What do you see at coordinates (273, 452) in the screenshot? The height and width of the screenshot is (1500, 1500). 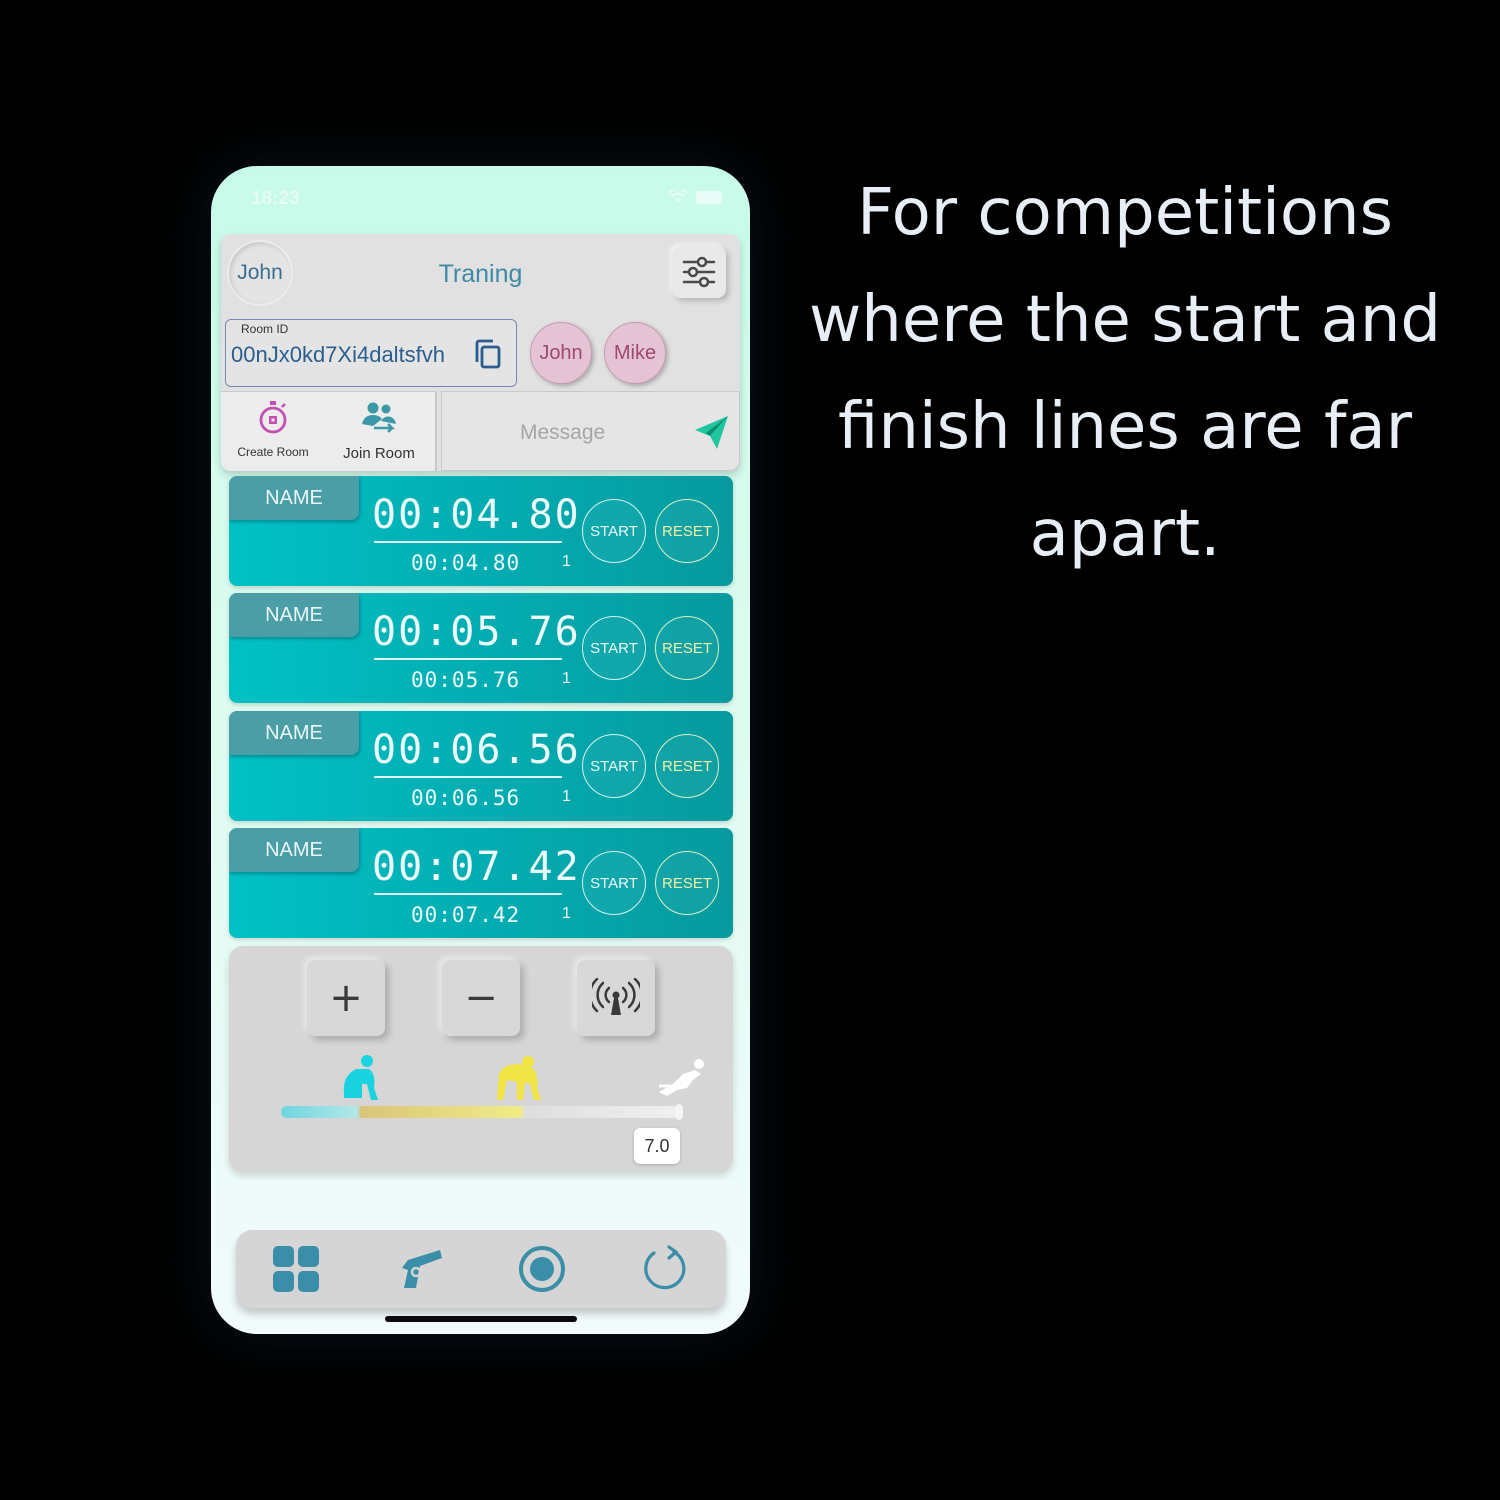 I see `create-room-label: Create Room` at bounding box center [273, 452].